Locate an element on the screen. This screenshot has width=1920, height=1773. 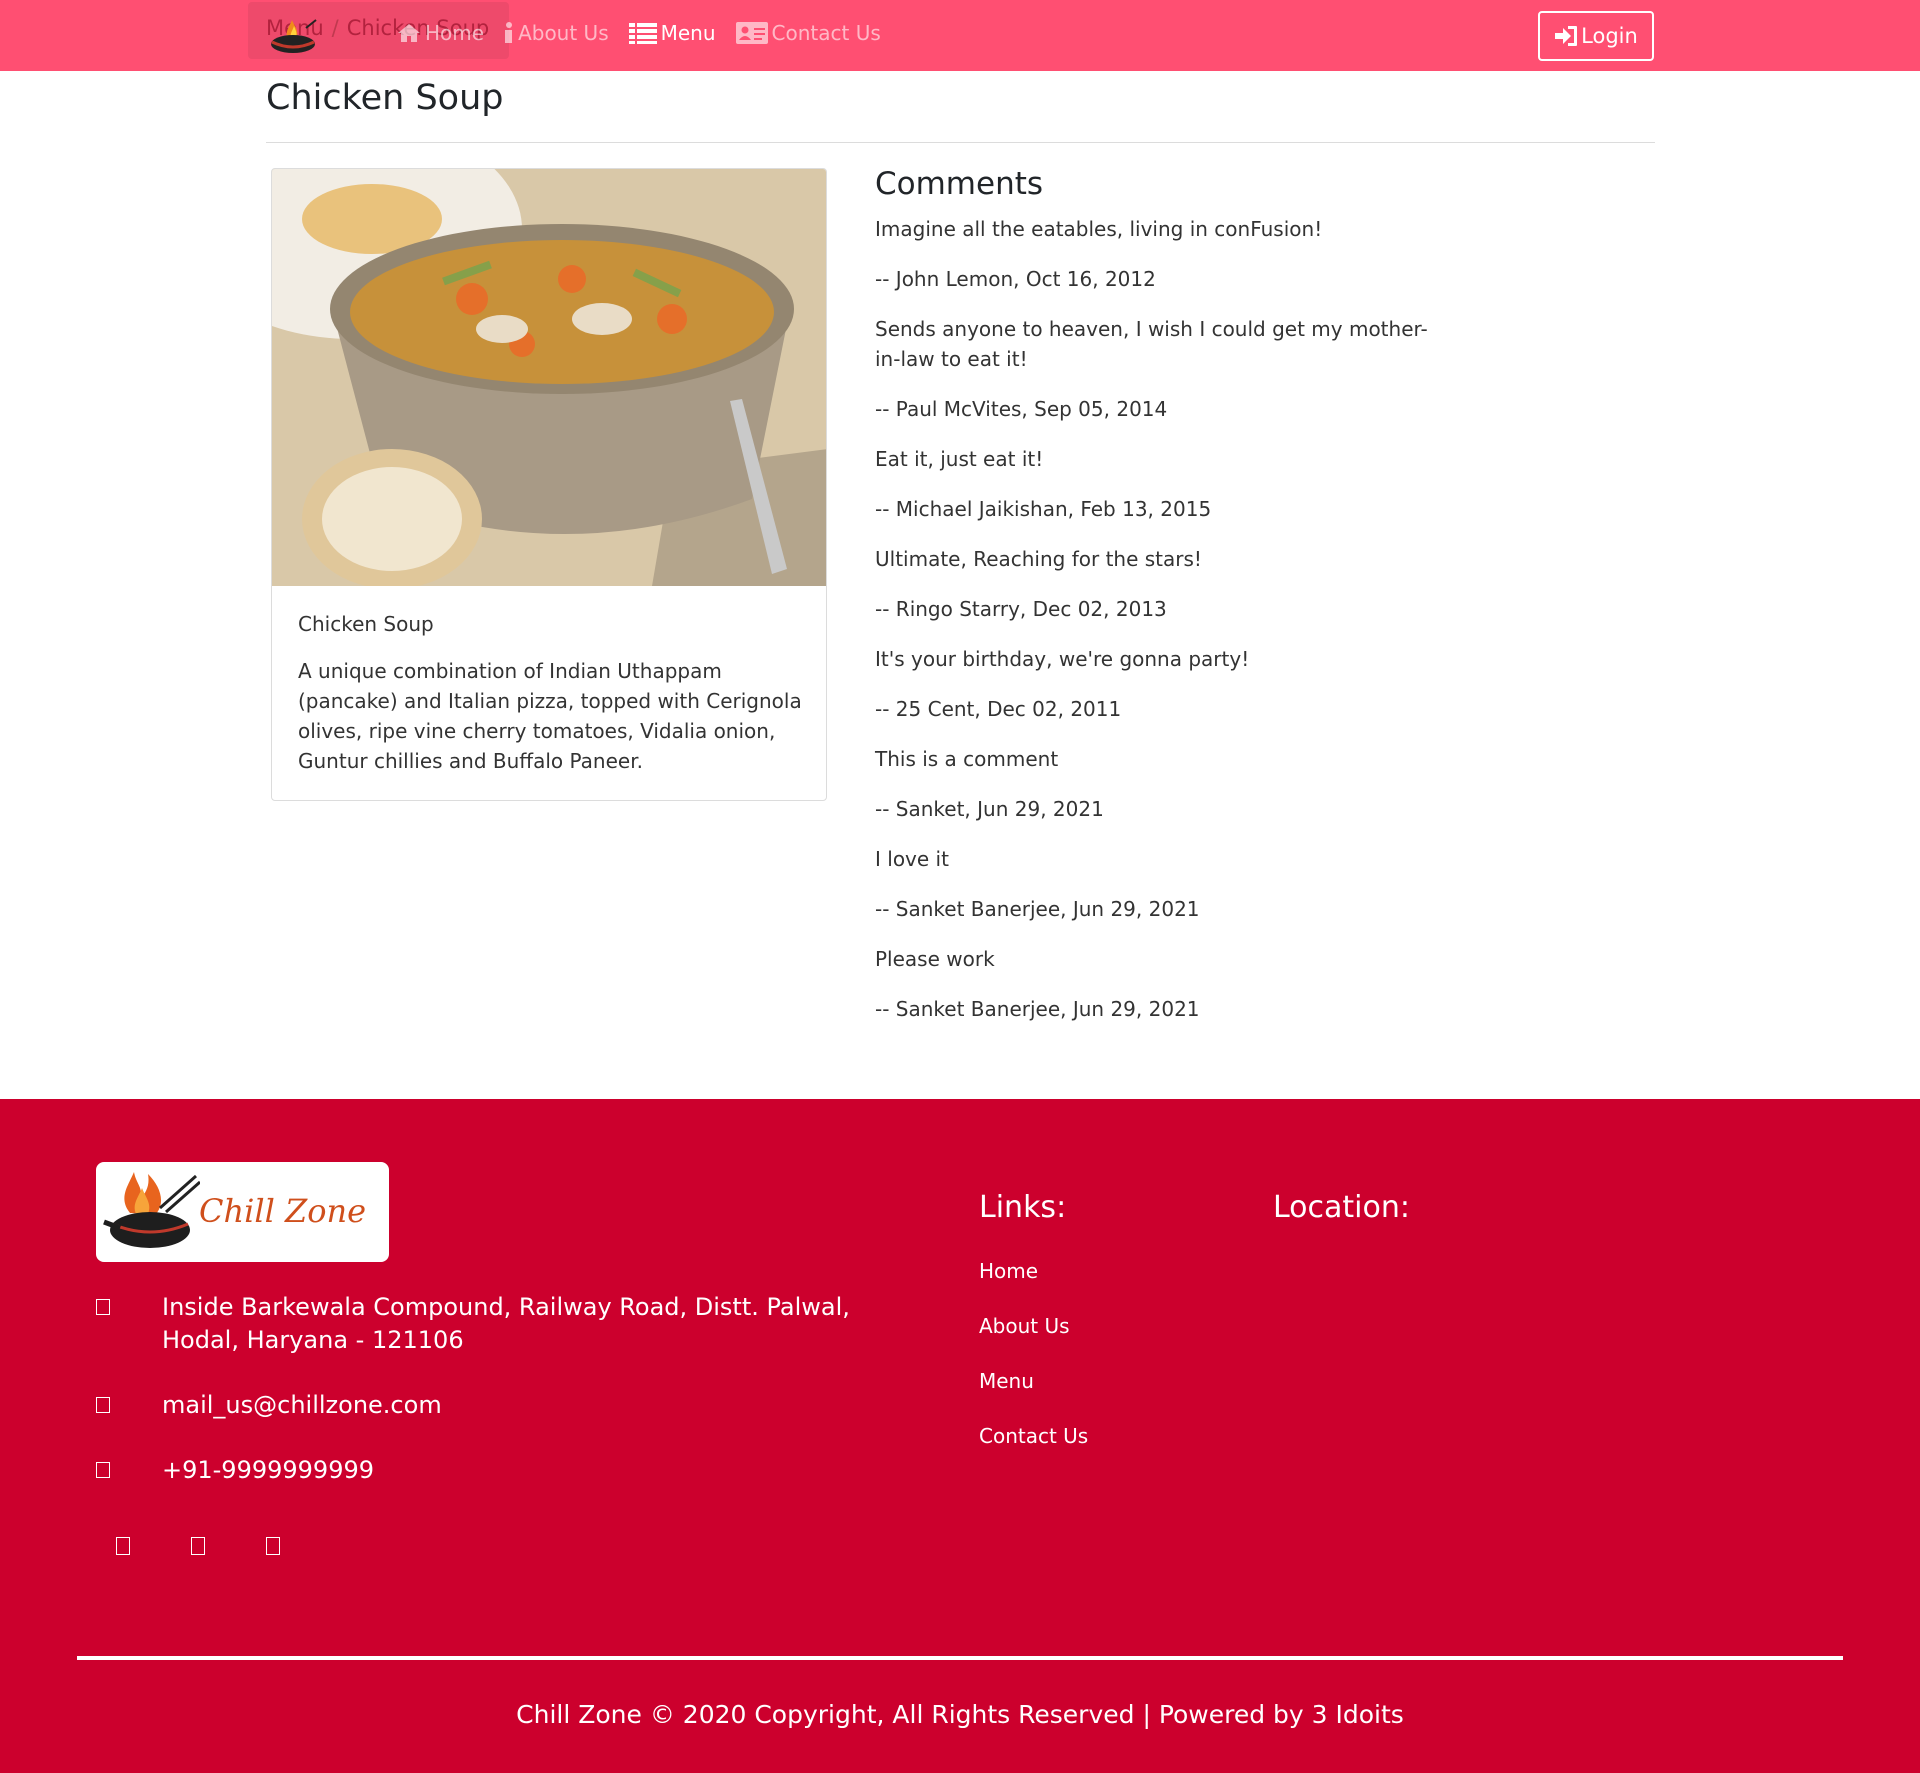
links-heading: Links: is located at coordinates (1023, 1207).